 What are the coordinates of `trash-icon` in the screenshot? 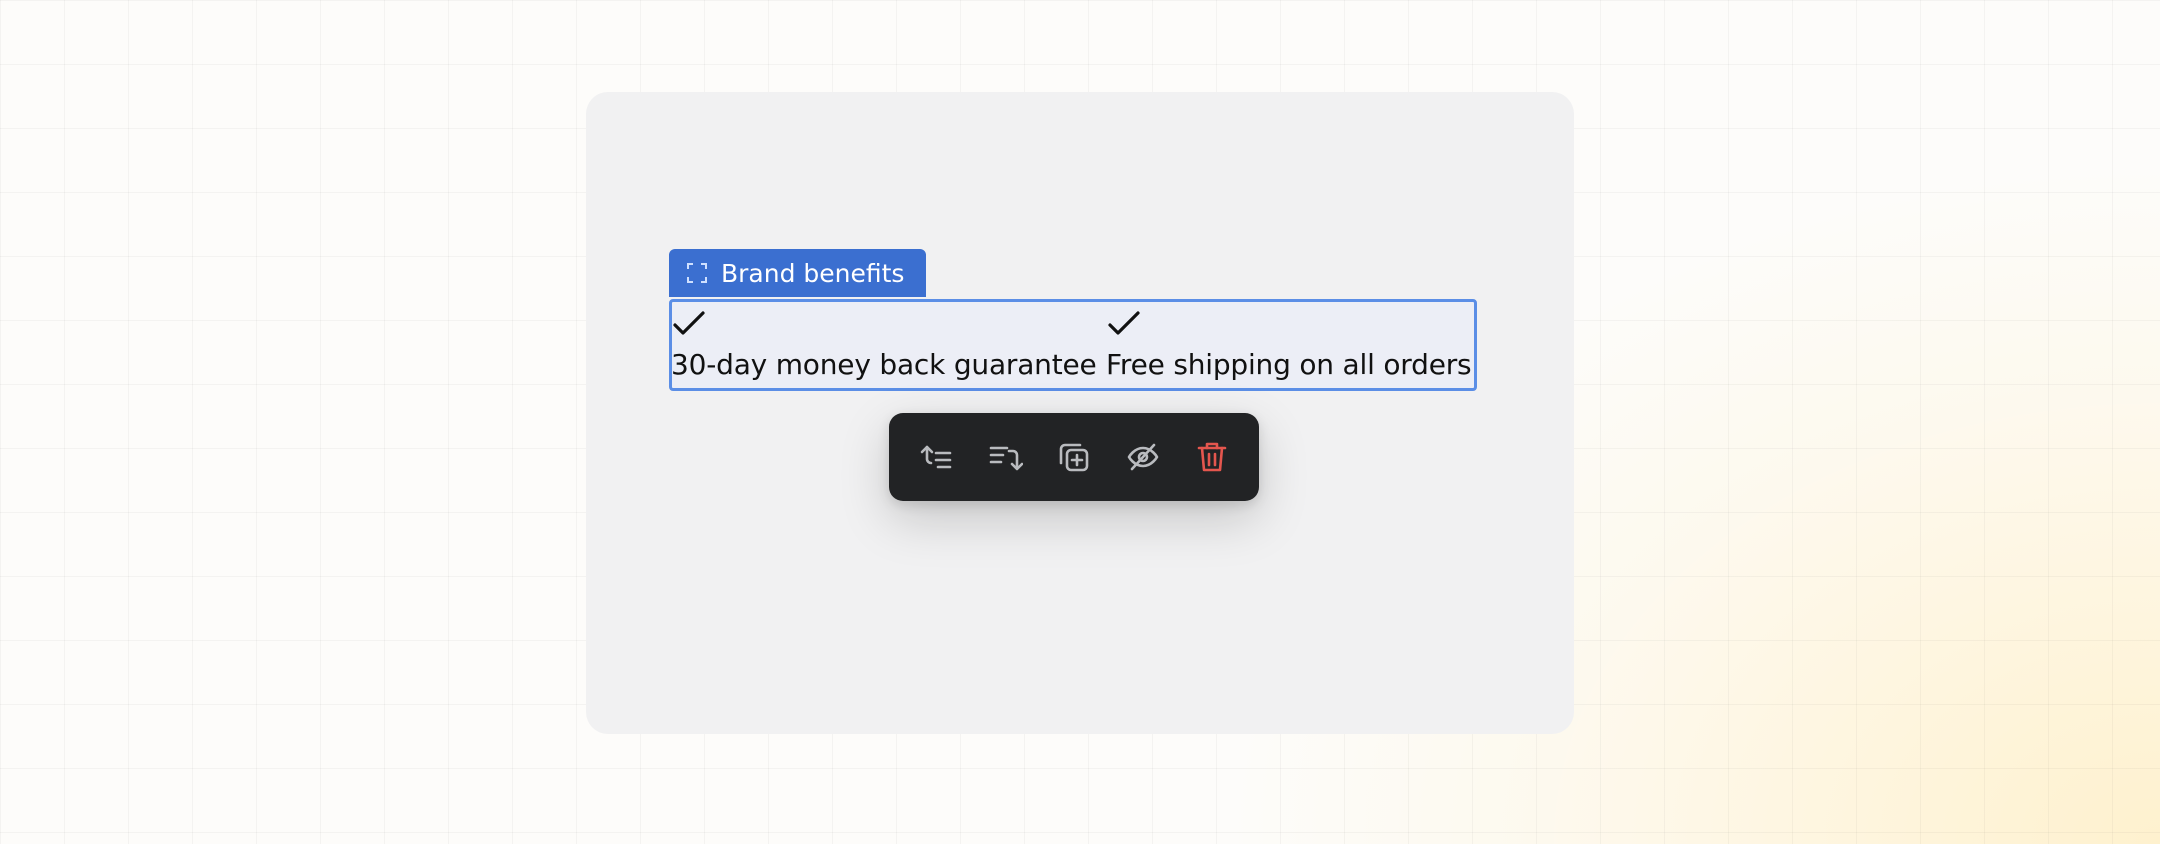 It's located at (1211, 457).